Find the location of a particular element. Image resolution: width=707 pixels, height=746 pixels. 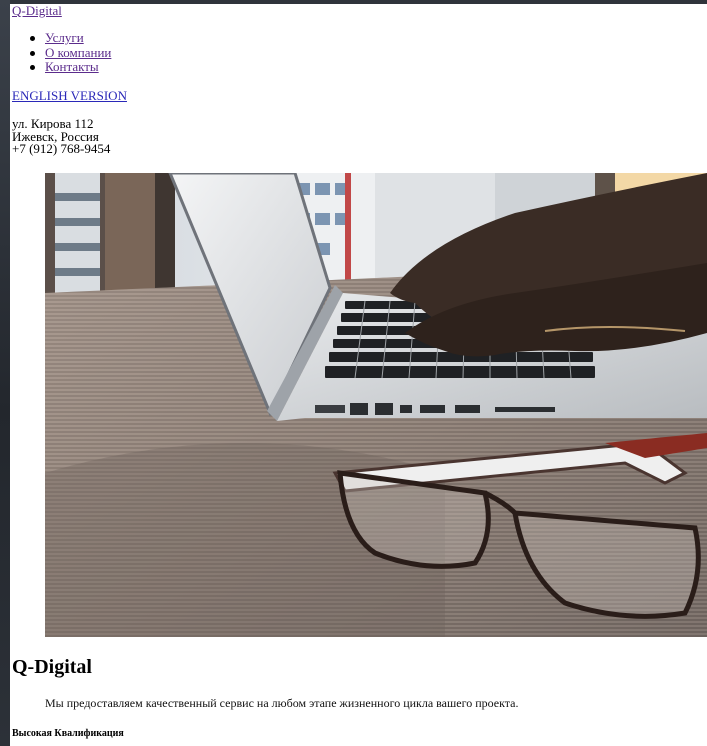

nav-link-services: Услуги is located at coordinates (64, 37).